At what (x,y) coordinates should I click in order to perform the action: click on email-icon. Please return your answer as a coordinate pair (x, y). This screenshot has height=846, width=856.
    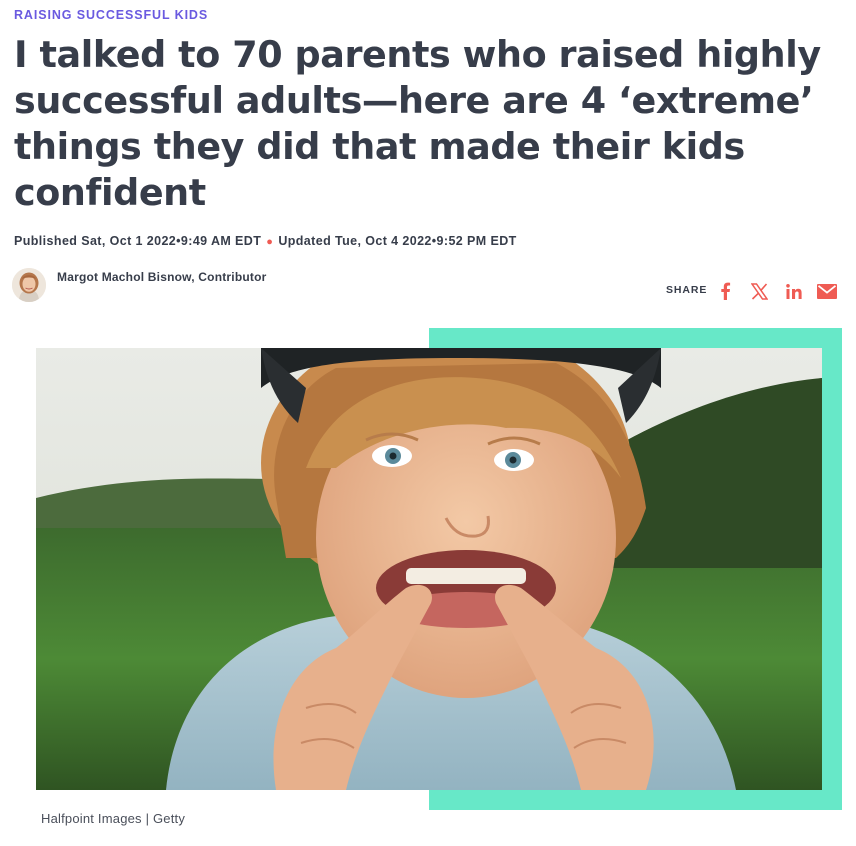
    Looking at the image, I should click on (827, 291).